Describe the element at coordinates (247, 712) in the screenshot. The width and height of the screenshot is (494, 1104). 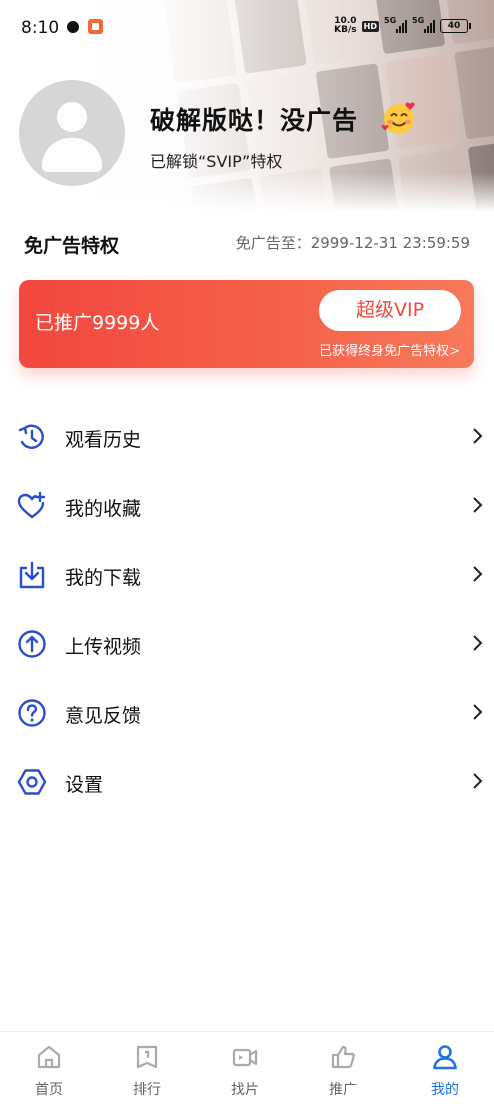
I see `menu-item-feedback: 意见反馈` at that location.